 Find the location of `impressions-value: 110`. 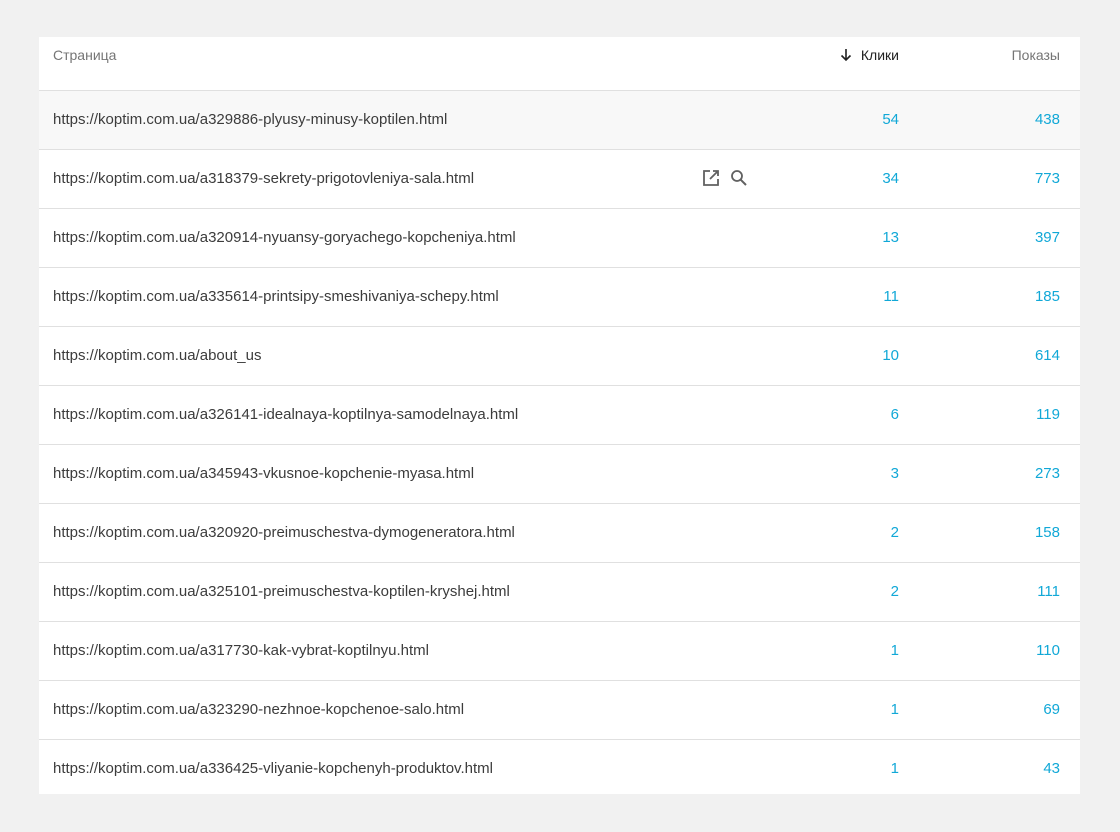

impressions-value: 110 is located at coordinates (1048, 650).